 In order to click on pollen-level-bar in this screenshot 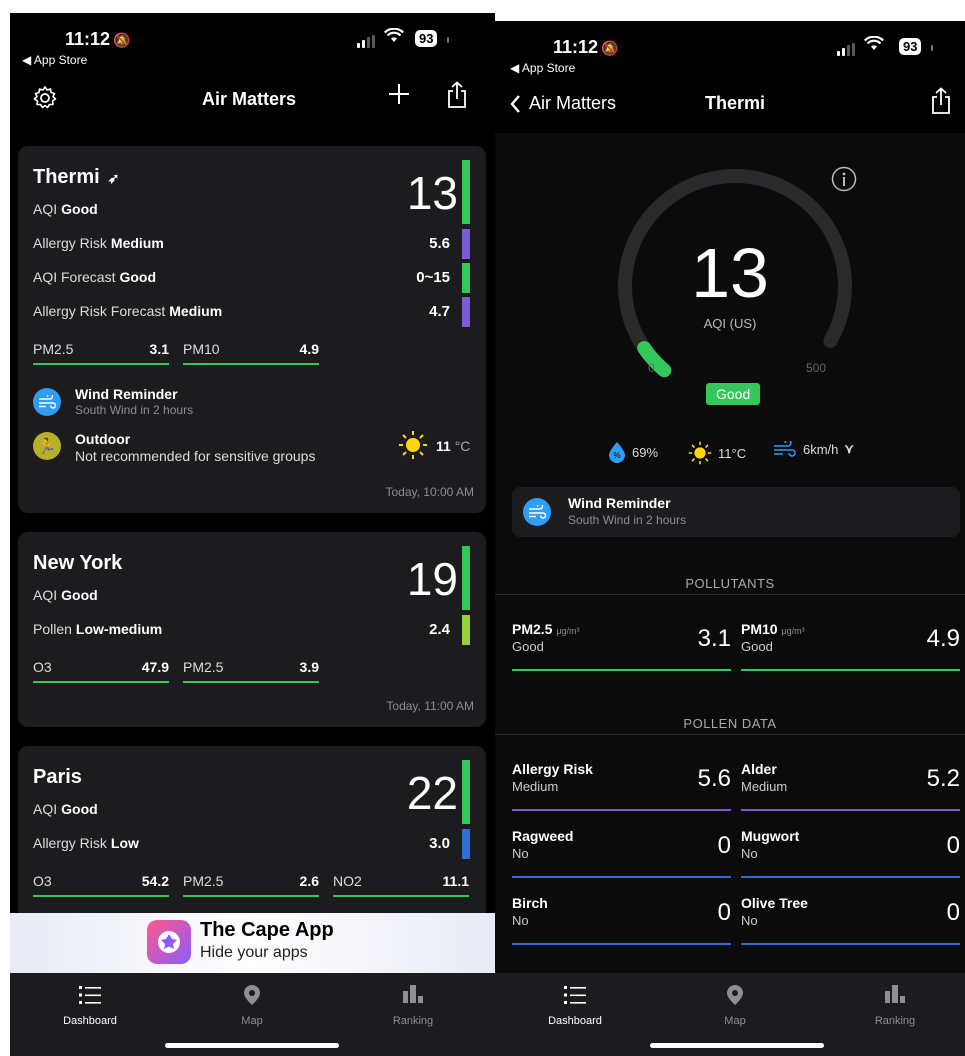, I will do `click(466, 630)`.